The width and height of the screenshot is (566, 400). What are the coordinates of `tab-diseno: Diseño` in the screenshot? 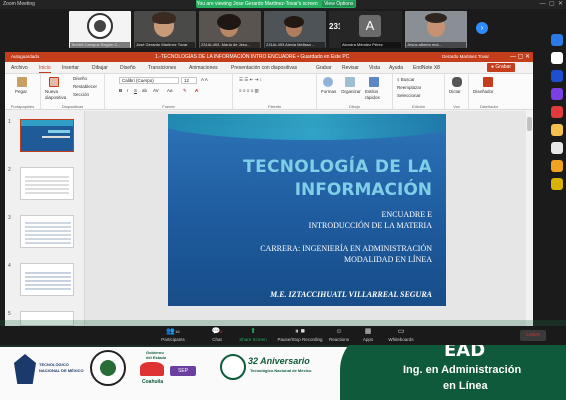 It's located at (128, 68).